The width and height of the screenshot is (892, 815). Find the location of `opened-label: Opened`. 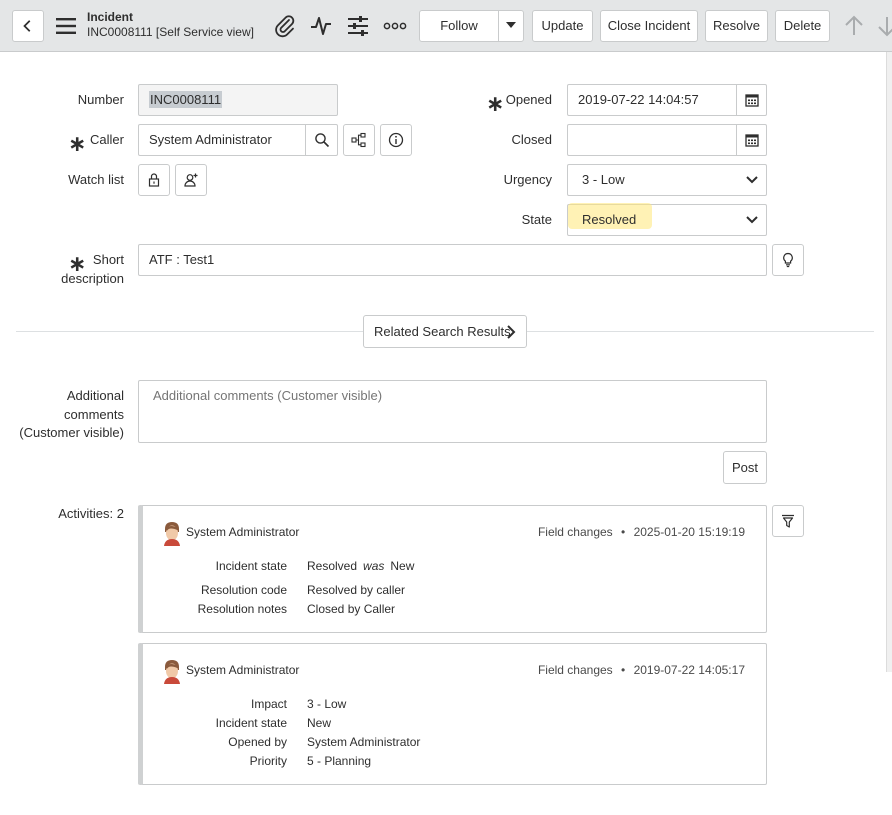

opened-label: Opened is located at coordinates (528, 99).